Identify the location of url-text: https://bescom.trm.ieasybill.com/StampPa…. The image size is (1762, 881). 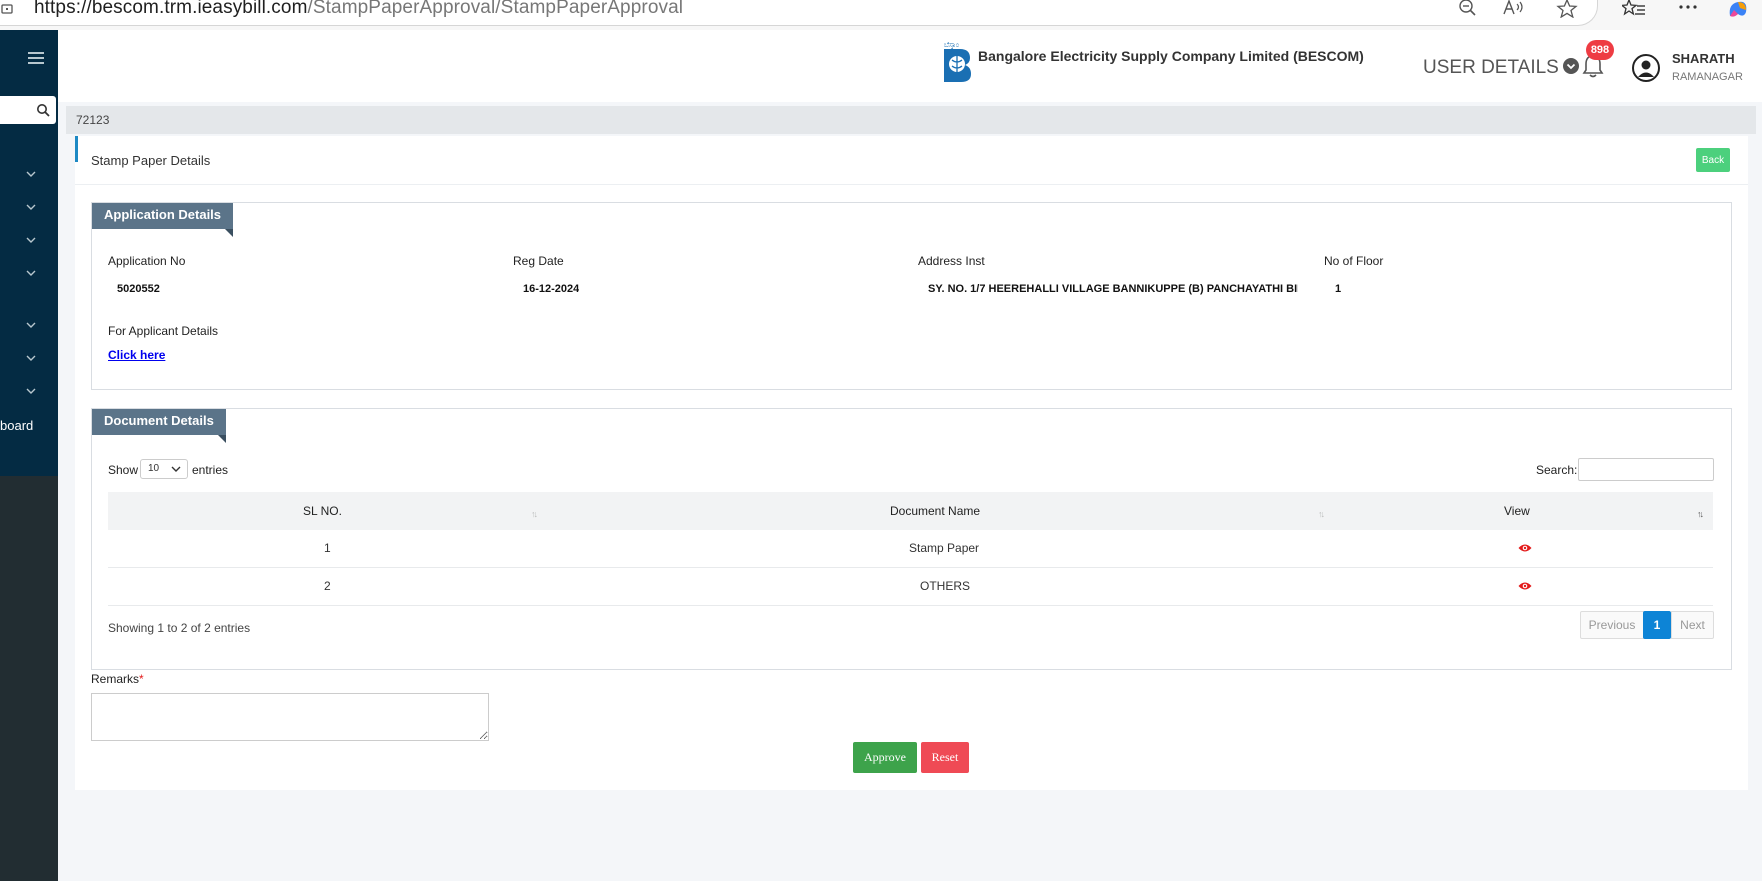
(358, 9).